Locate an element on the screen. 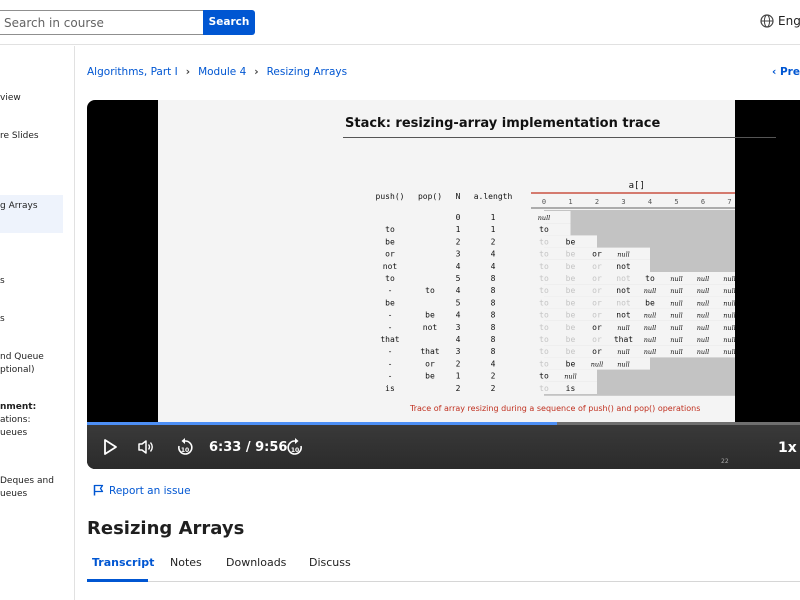 Image resolution: width=800 pixels, height=600 pixels. breadcrumb-module: Module 4 is located at coordinates (222, 72).